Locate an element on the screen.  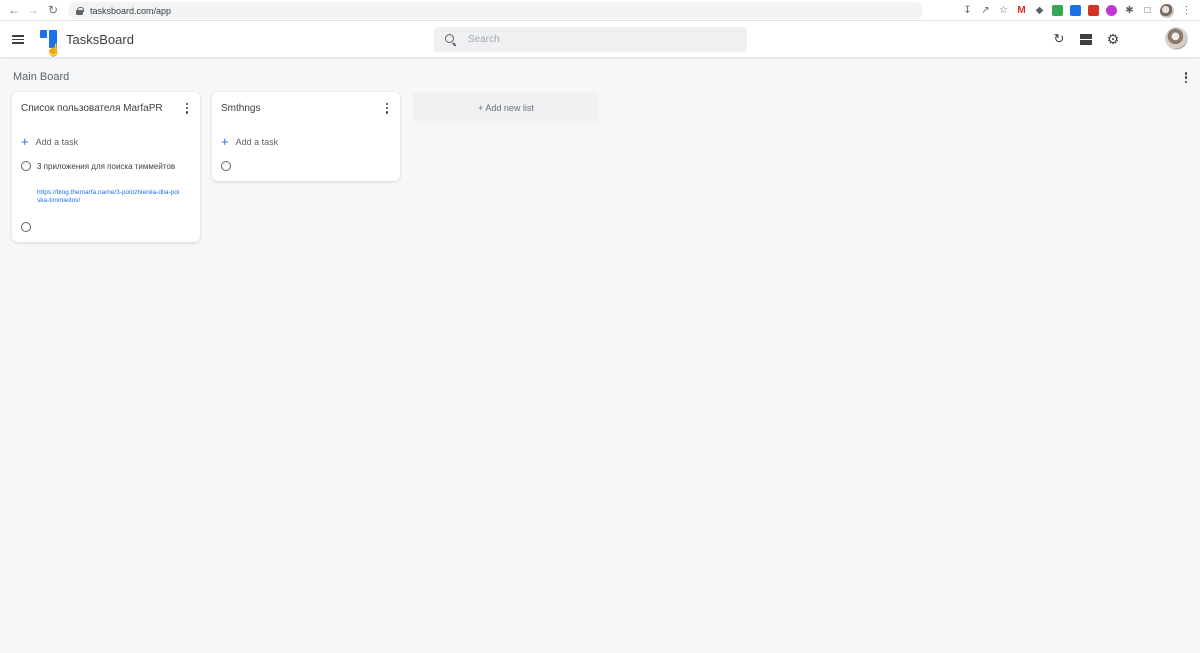
browser-toolbar: ← → ↻ tasksboard.com/app ↧ ↗ ☆ M ◆ ✱ □ ⋮ is located at coordinates (600, 10).